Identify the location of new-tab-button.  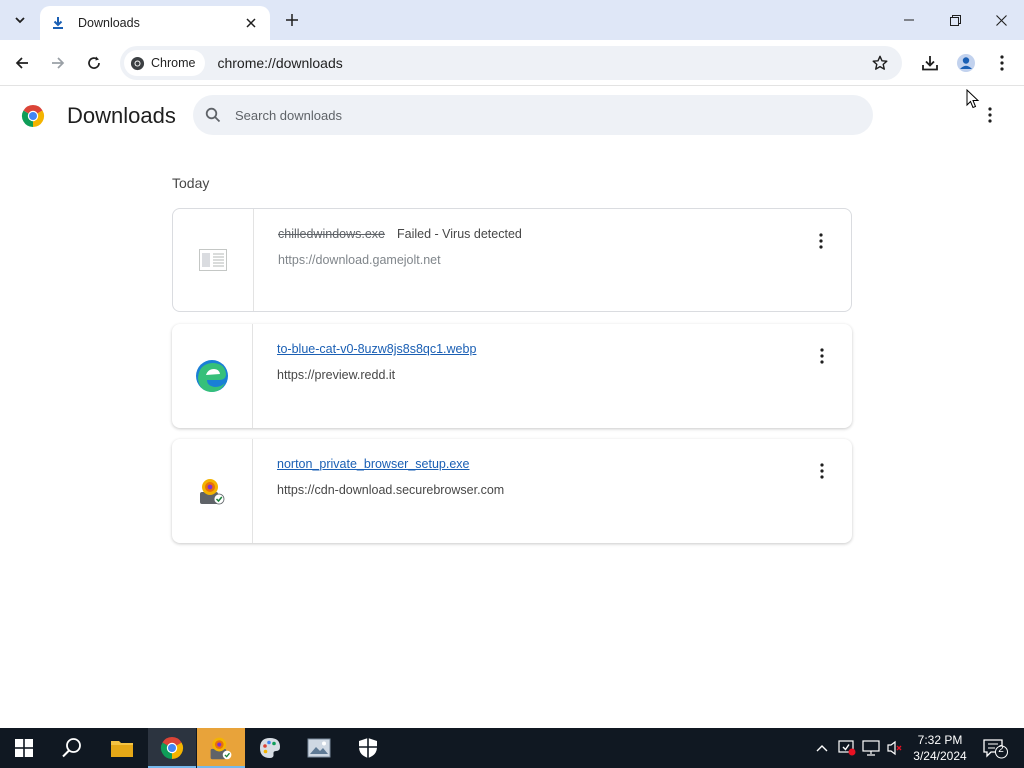
(292, 20).